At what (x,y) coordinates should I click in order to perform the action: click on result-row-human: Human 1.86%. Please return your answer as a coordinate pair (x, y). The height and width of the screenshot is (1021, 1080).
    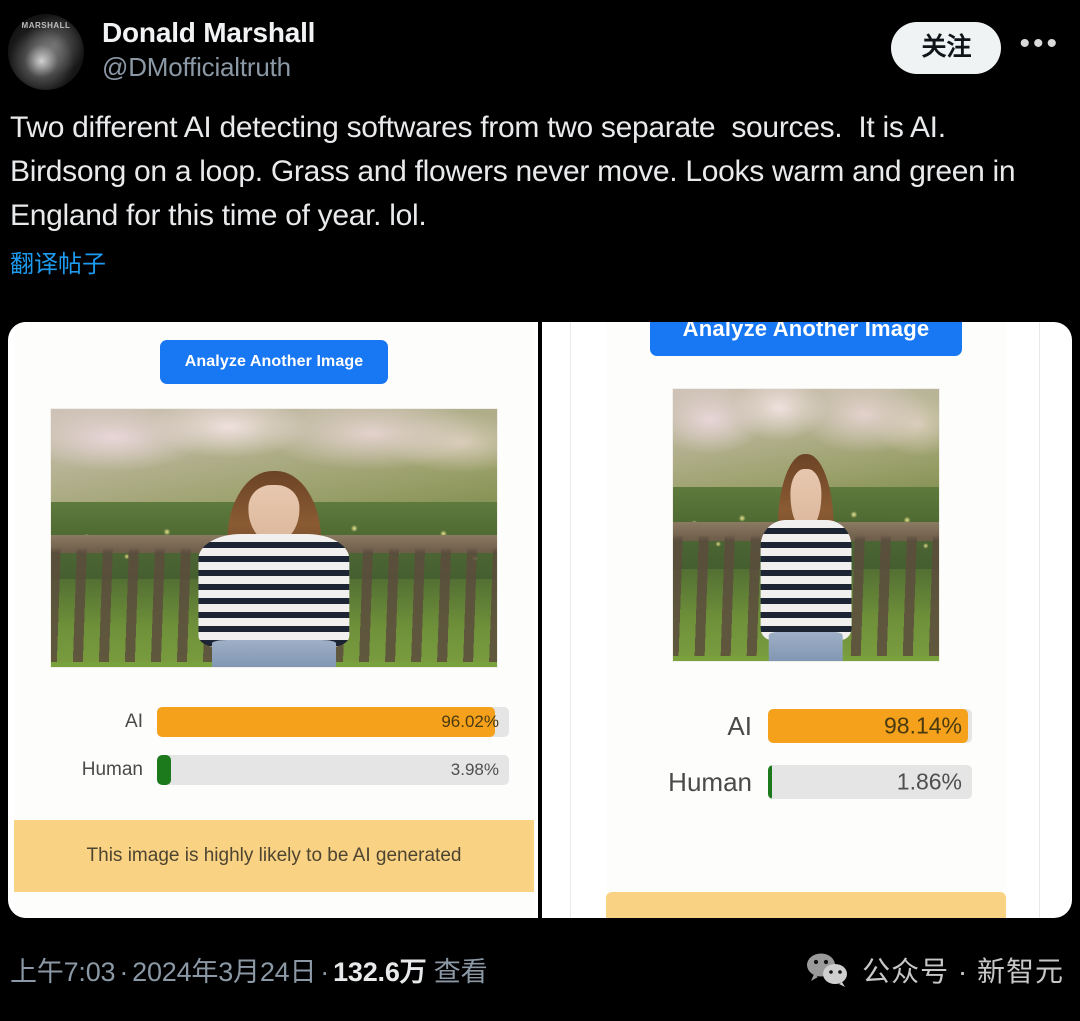
    Looking at the image, I should click on (806, 782).